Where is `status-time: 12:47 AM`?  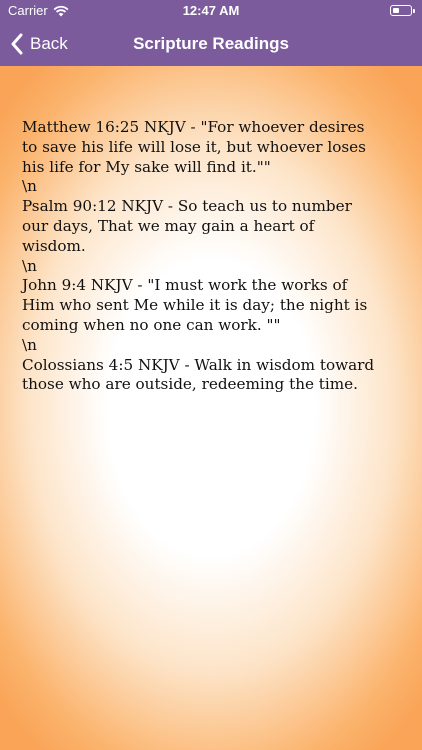 status-time: 12:47 AM is located at coordinates (211, 10).